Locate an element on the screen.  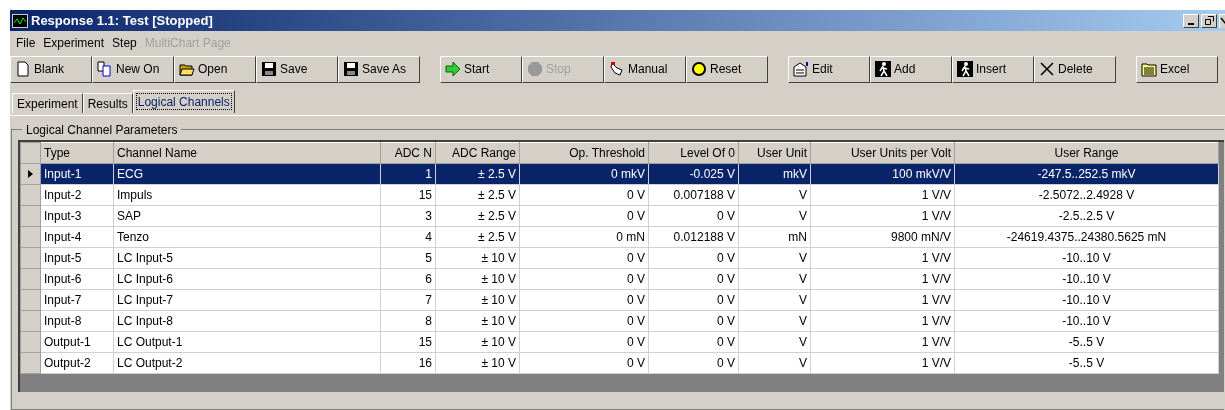
table-row: Output-2 LC Output-2 16 ± 10 V 0 V 0 V V 1 V/V -5..5 V is located at coordinates (619, 363).